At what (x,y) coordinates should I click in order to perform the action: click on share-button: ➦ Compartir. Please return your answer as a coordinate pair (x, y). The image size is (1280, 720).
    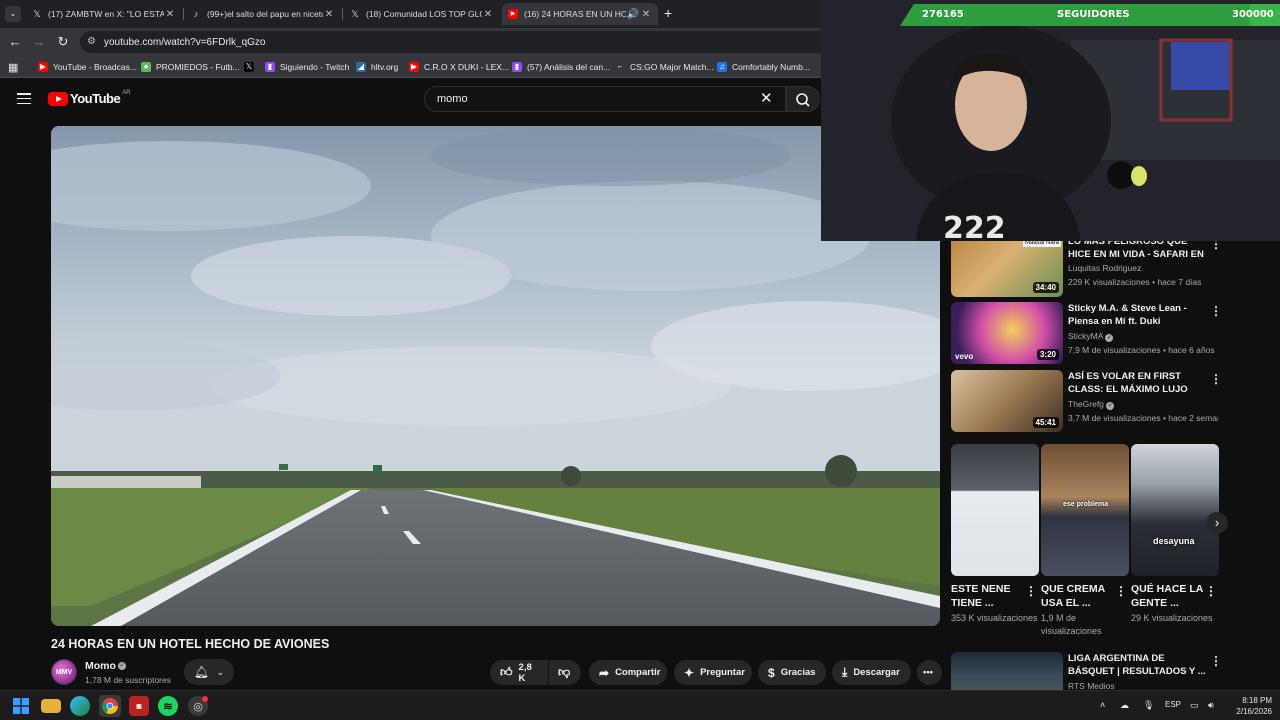
    Looking at the image, I should click on (628, 672).